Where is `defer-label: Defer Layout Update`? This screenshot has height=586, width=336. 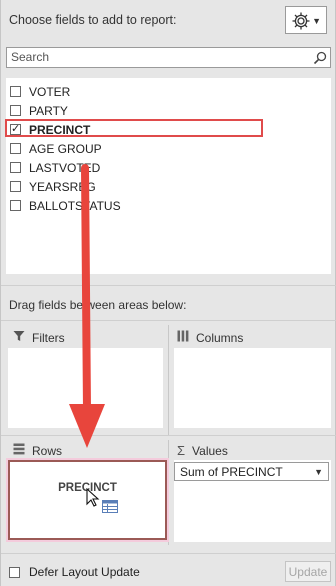 defer-label: Defer Layout Update is located at coordinates (84, 572).